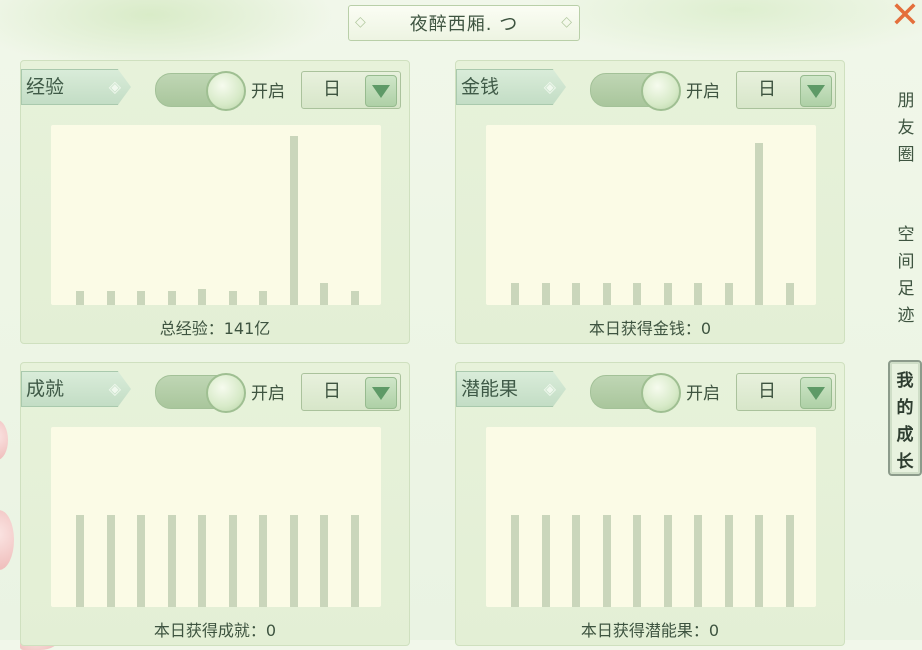 This screenshot has width=922, height=650. I want to click on panel-caption: 本日获得潜能果：0, so click(650, 630).